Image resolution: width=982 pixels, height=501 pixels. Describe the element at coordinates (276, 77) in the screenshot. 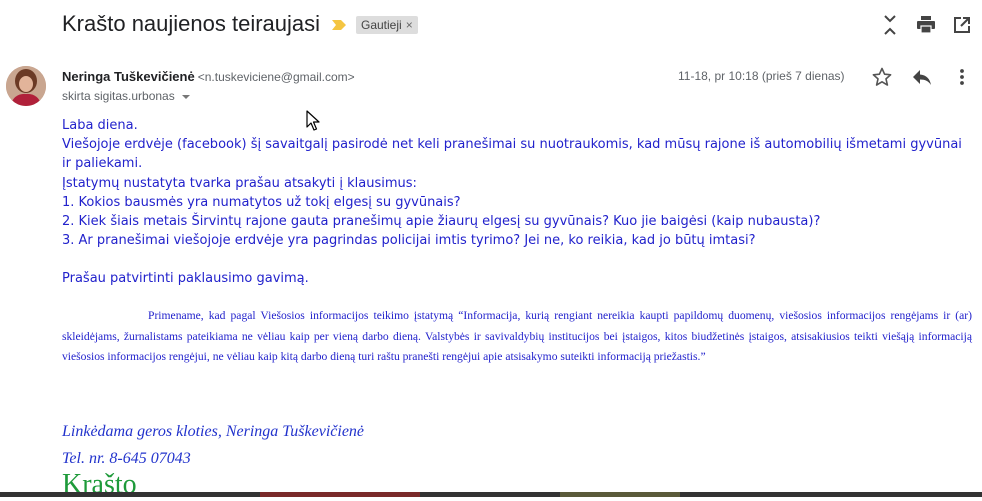

I see `sender-email: <n.tuskeviciene@gmail.com>` at that location.